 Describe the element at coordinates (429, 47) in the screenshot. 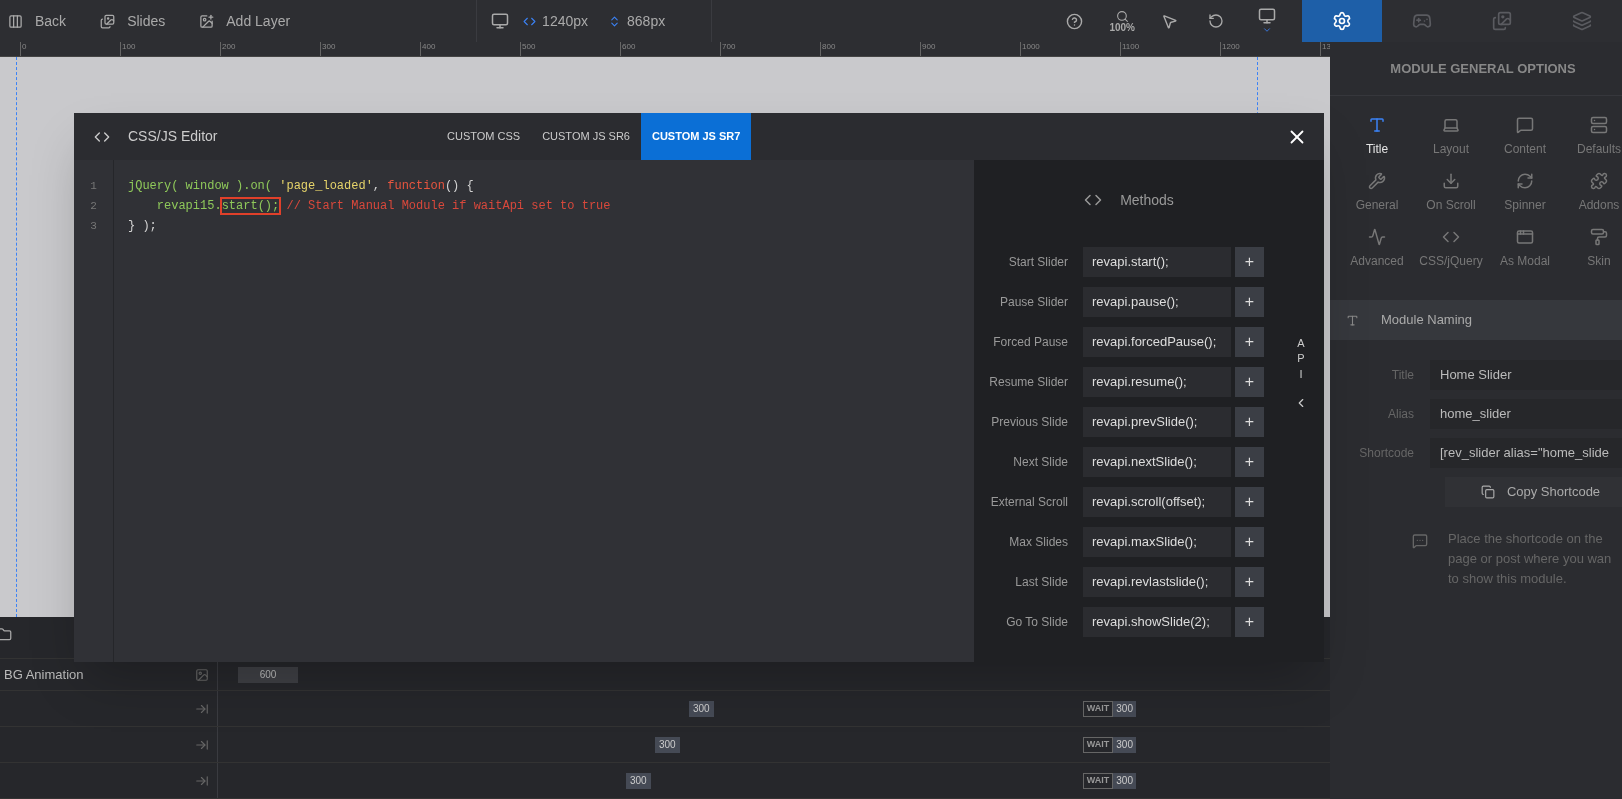

I see `ruler-label: 400` at that location.